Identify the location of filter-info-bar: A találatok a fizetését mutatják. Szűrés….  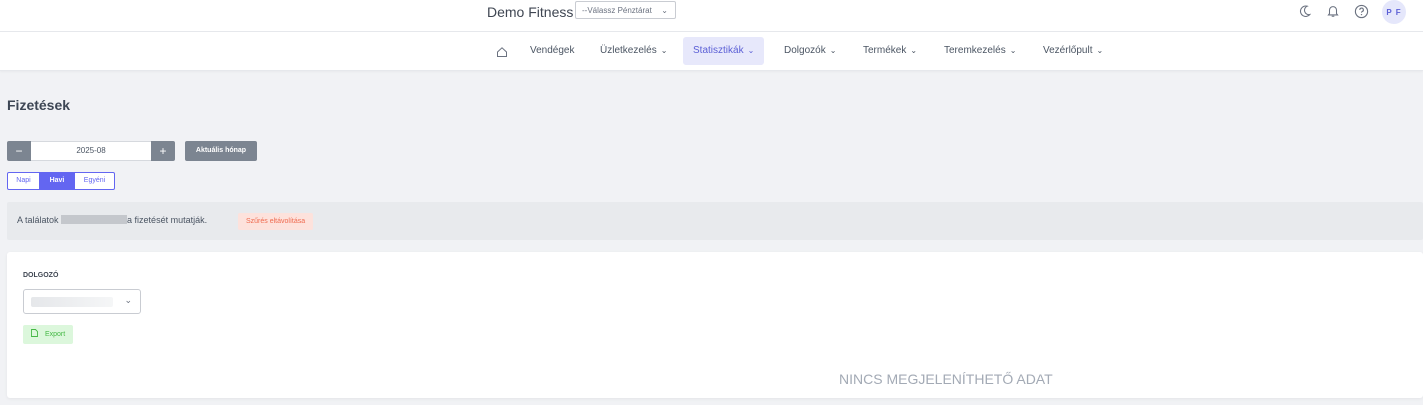
(715, 221).